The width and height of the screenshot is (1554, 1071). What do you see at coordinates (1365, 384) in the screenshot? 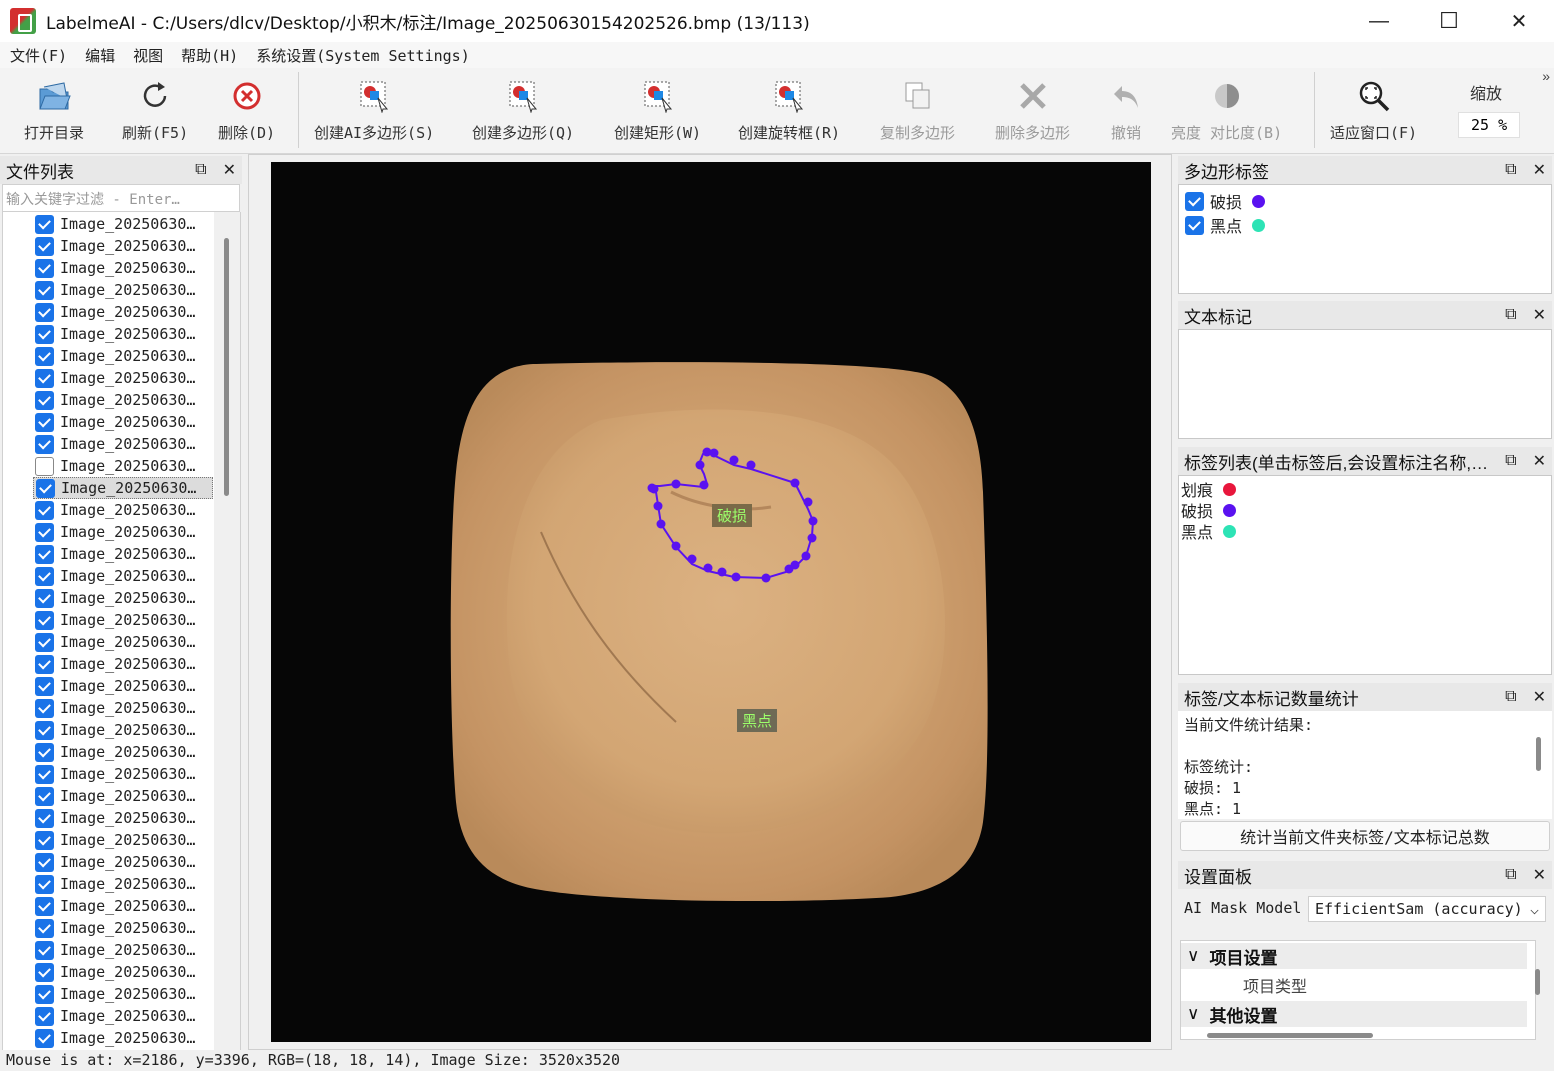
I see `text-marks-list` at bounding box center [1365, 384].